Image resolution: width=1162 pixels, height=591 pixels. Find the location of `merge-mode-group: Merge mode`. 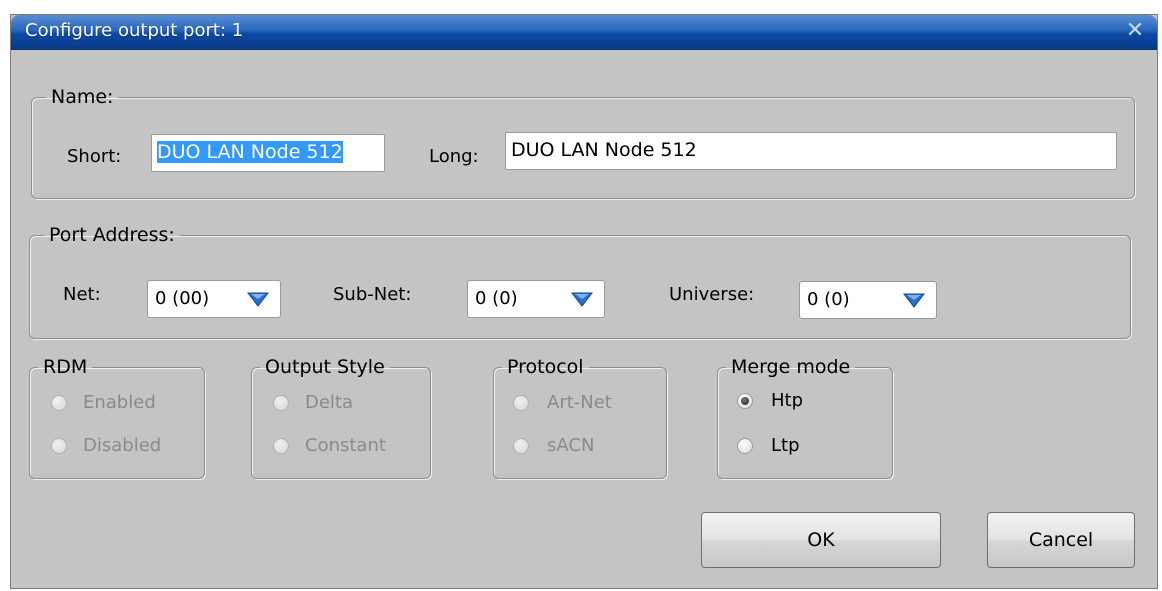

merge-mode-group: Merge mode is located at coordinates (805, 418).